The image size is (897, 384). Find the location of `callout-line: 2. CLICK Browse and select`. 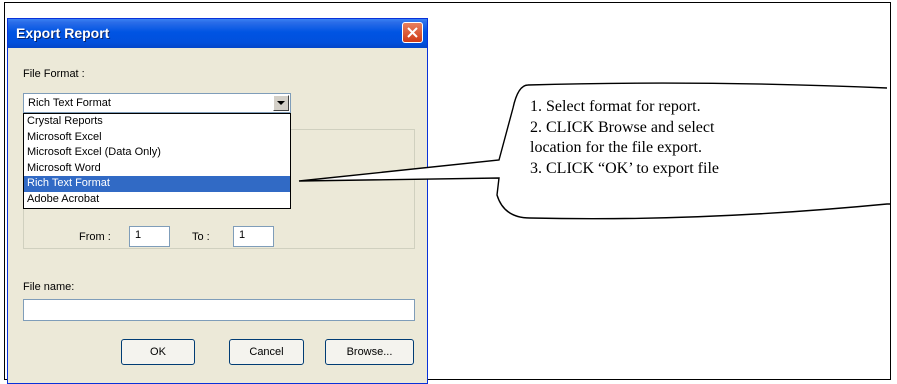

callout-line: 2. CLICK Browse and select is located at coordinates (622, 127).